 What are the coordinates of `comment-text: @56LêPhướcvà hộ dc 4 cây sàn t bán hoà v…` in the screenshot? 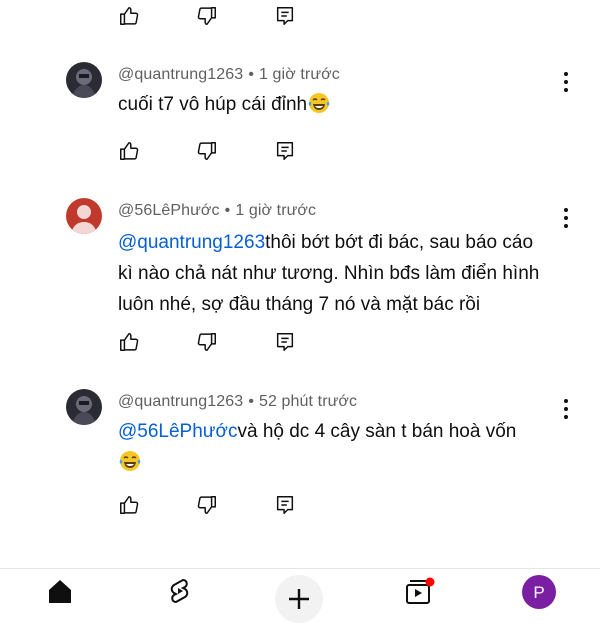 It's located at (328, 447).